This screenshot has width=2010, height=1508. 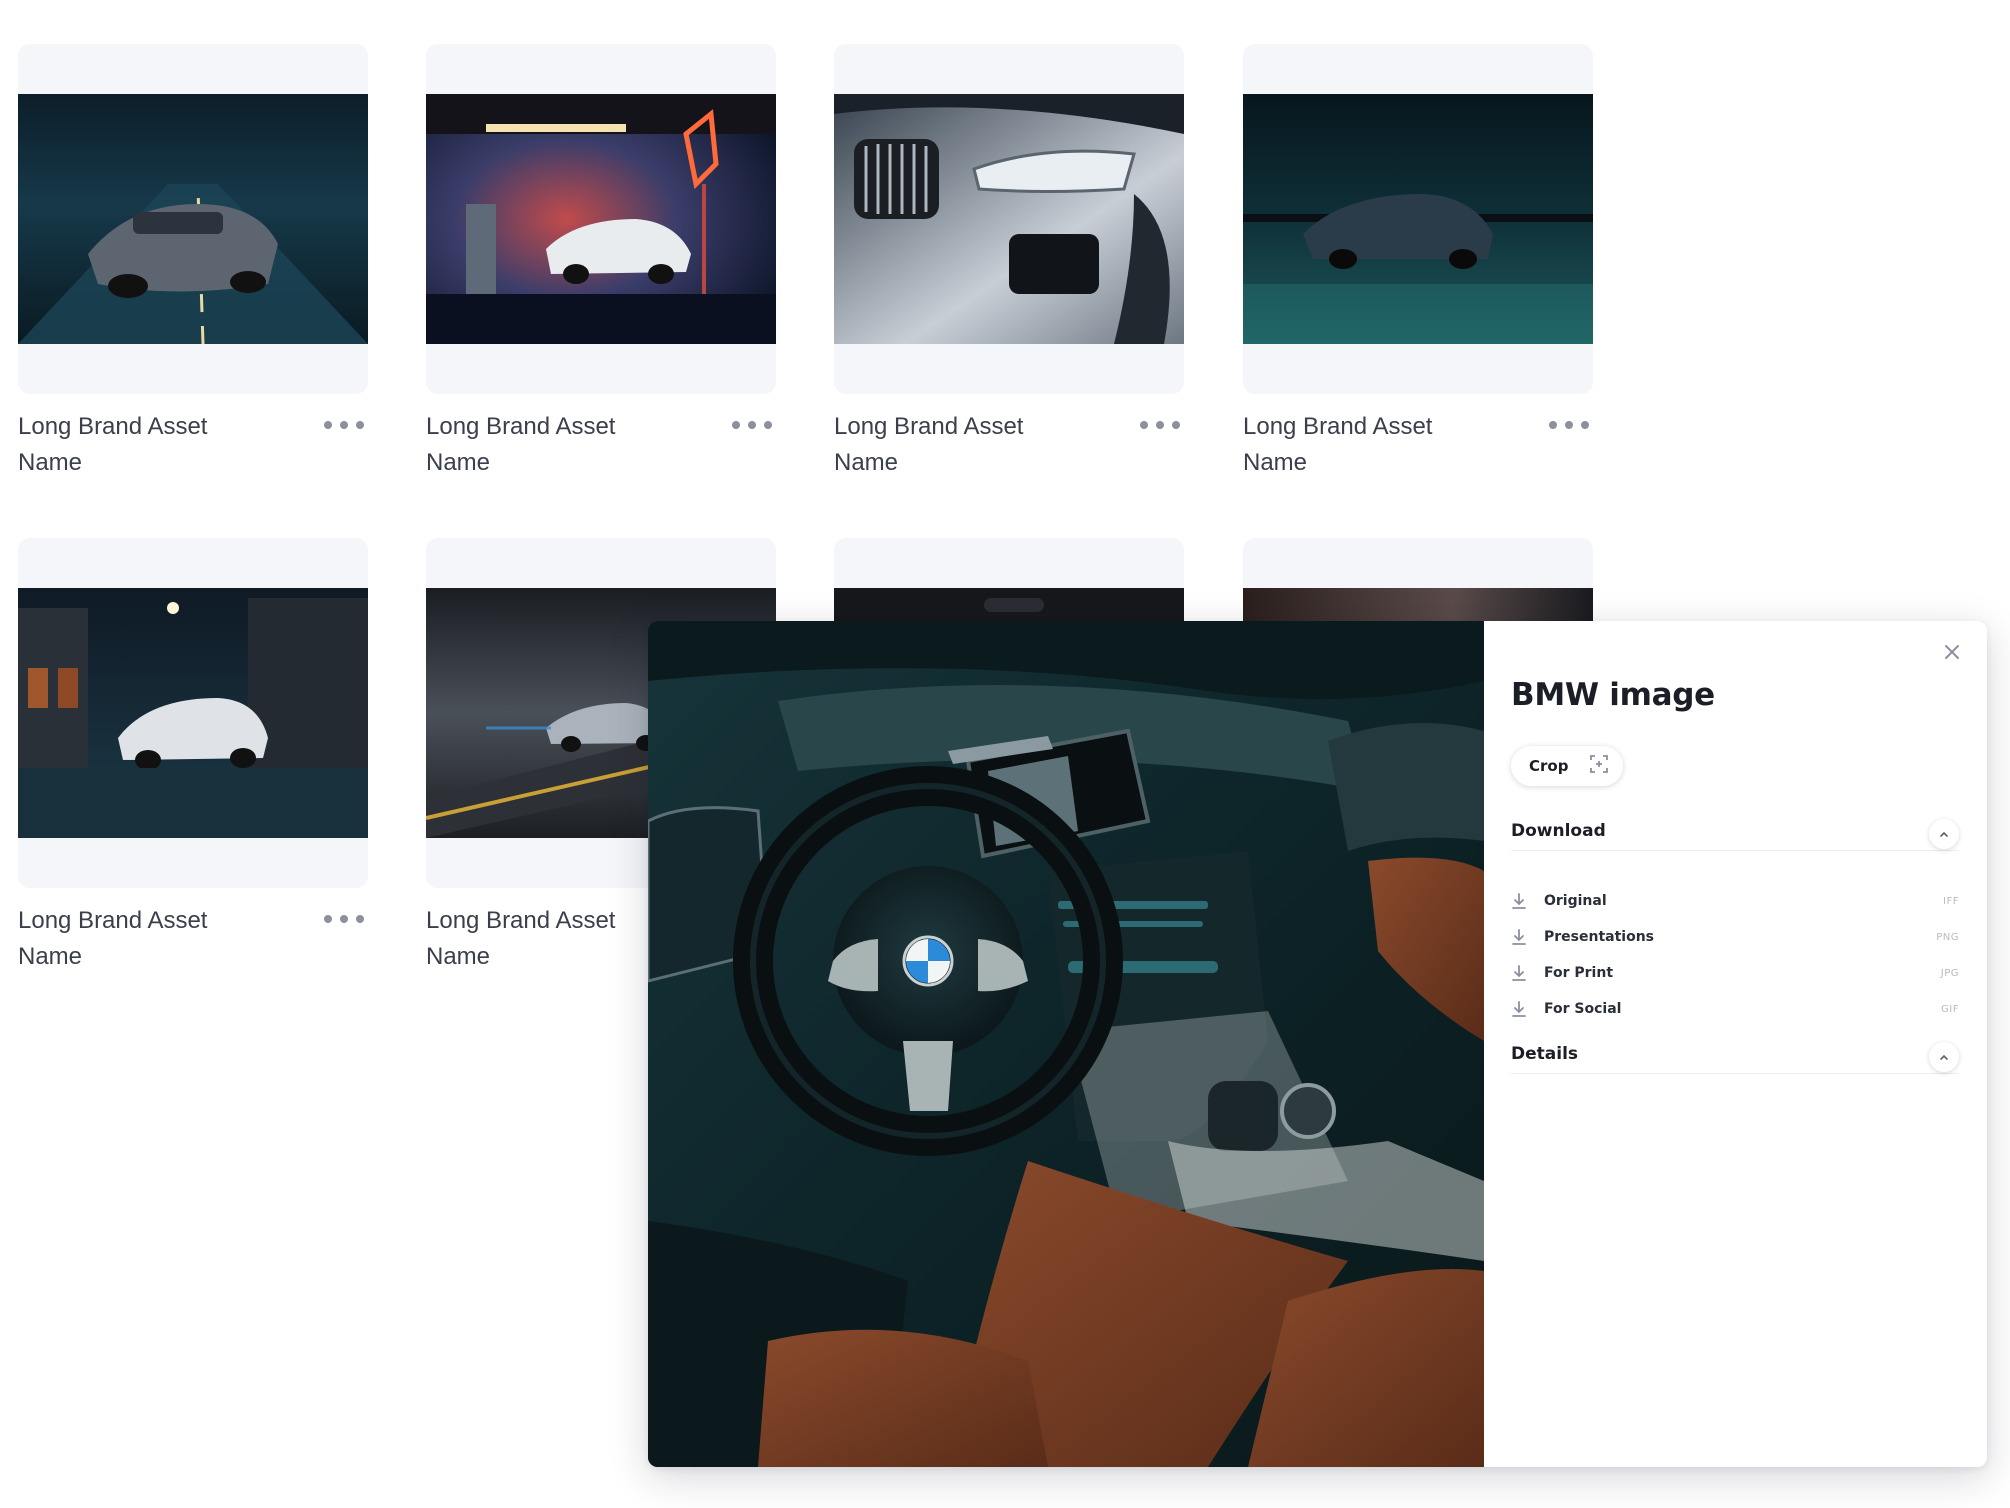 What do you see at coordinates (1949, 973) in the screenshot?
I see `download-option-format: JPG` at bounding box center [1949, 973].